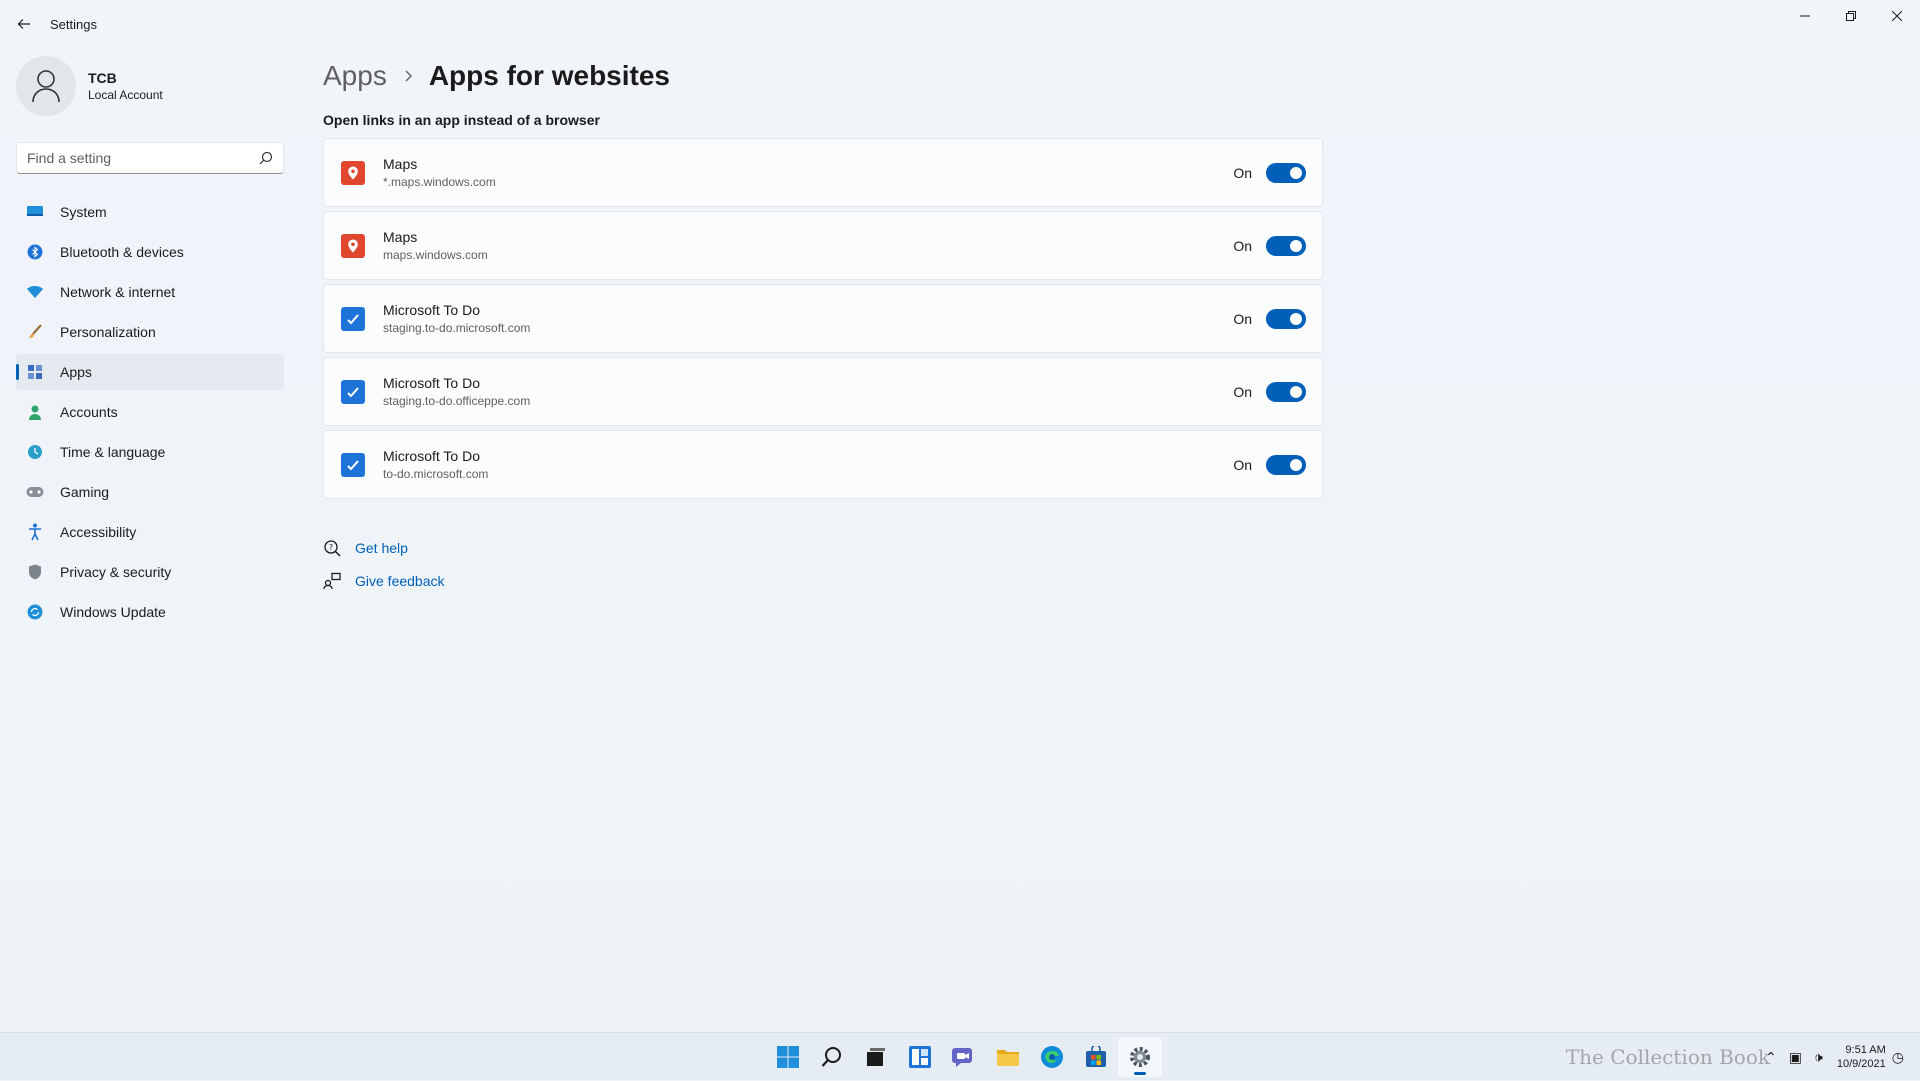  Describe the element at coordinates (35, 212) in the screenshot. I see `system-icon` at that location.